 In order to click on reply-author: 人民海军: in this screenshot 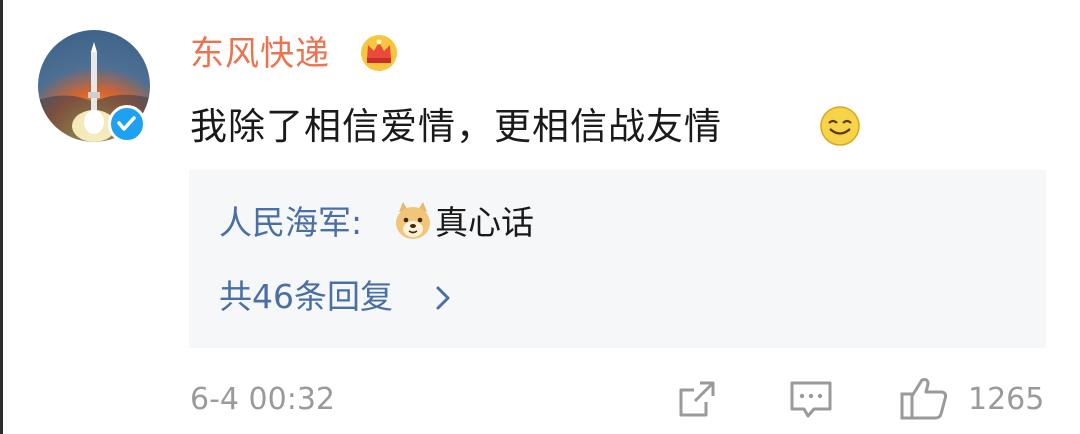, I will do `click(290, 223)`.